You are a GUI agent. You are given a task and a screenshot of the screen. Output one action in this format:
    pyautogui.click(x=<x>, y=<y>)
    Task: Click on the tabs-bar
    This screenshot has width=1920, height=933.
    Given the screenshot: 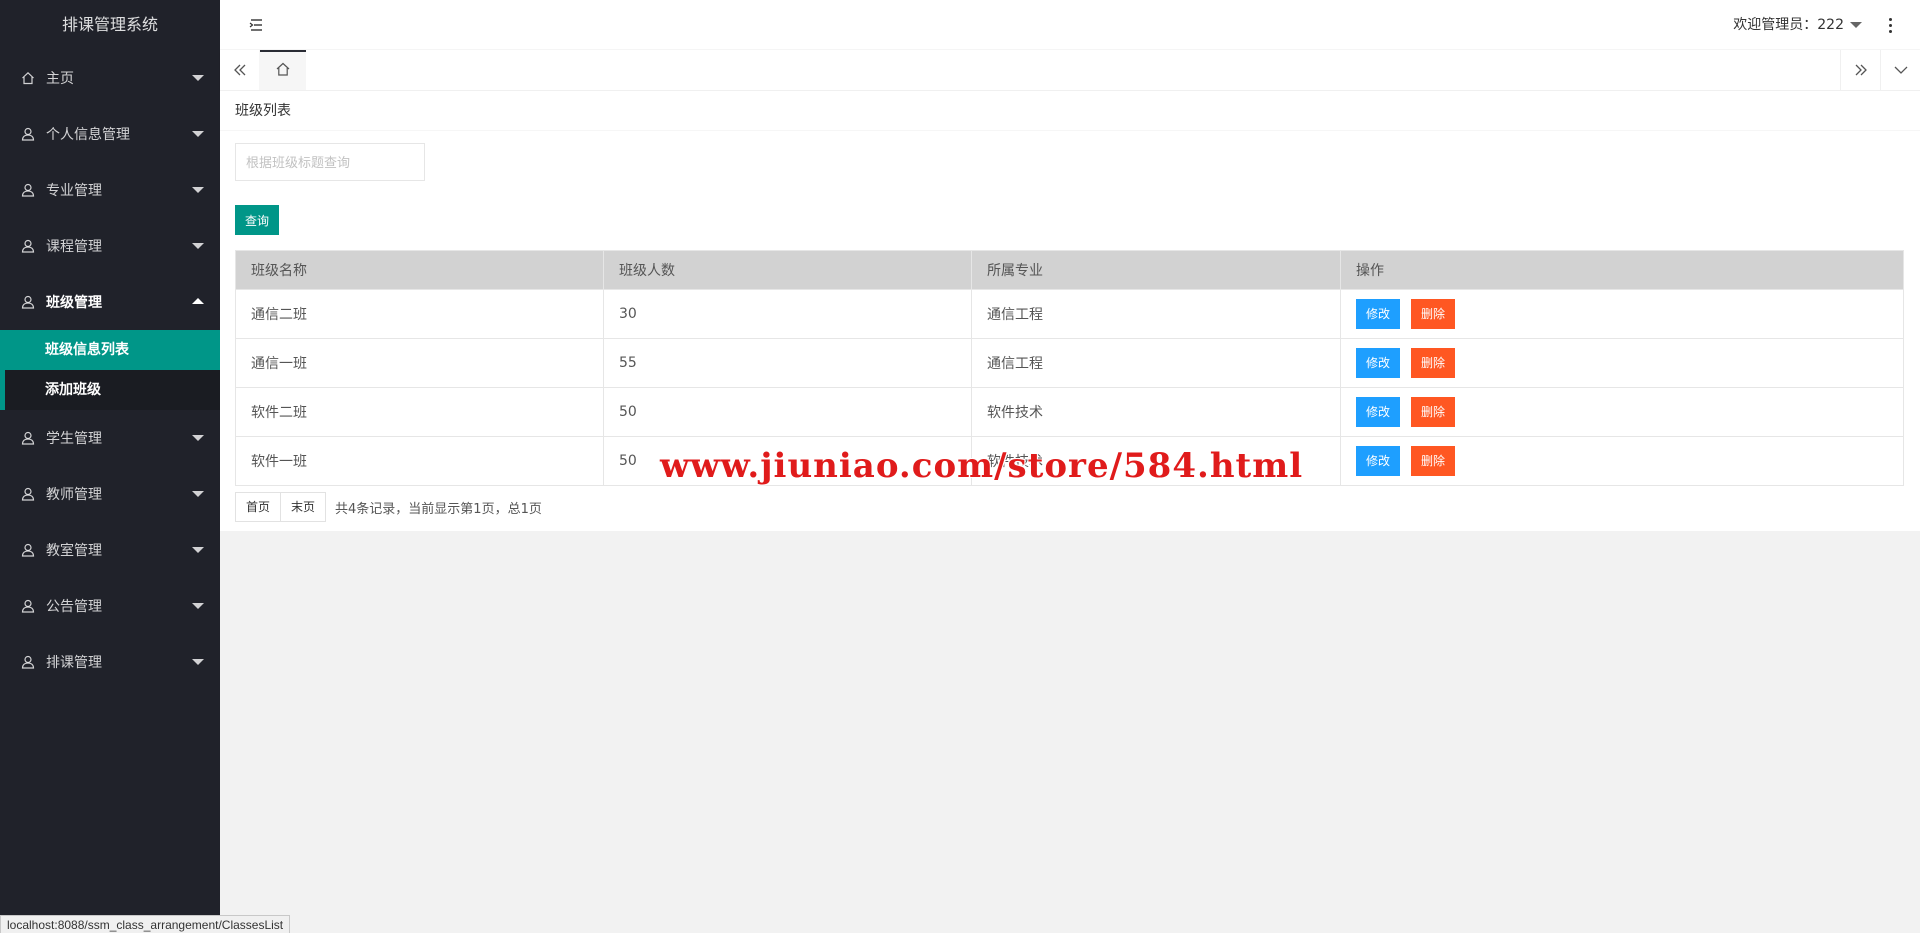 What is the action you would take?
    pyautogui.click(x=1070, y=70)
    